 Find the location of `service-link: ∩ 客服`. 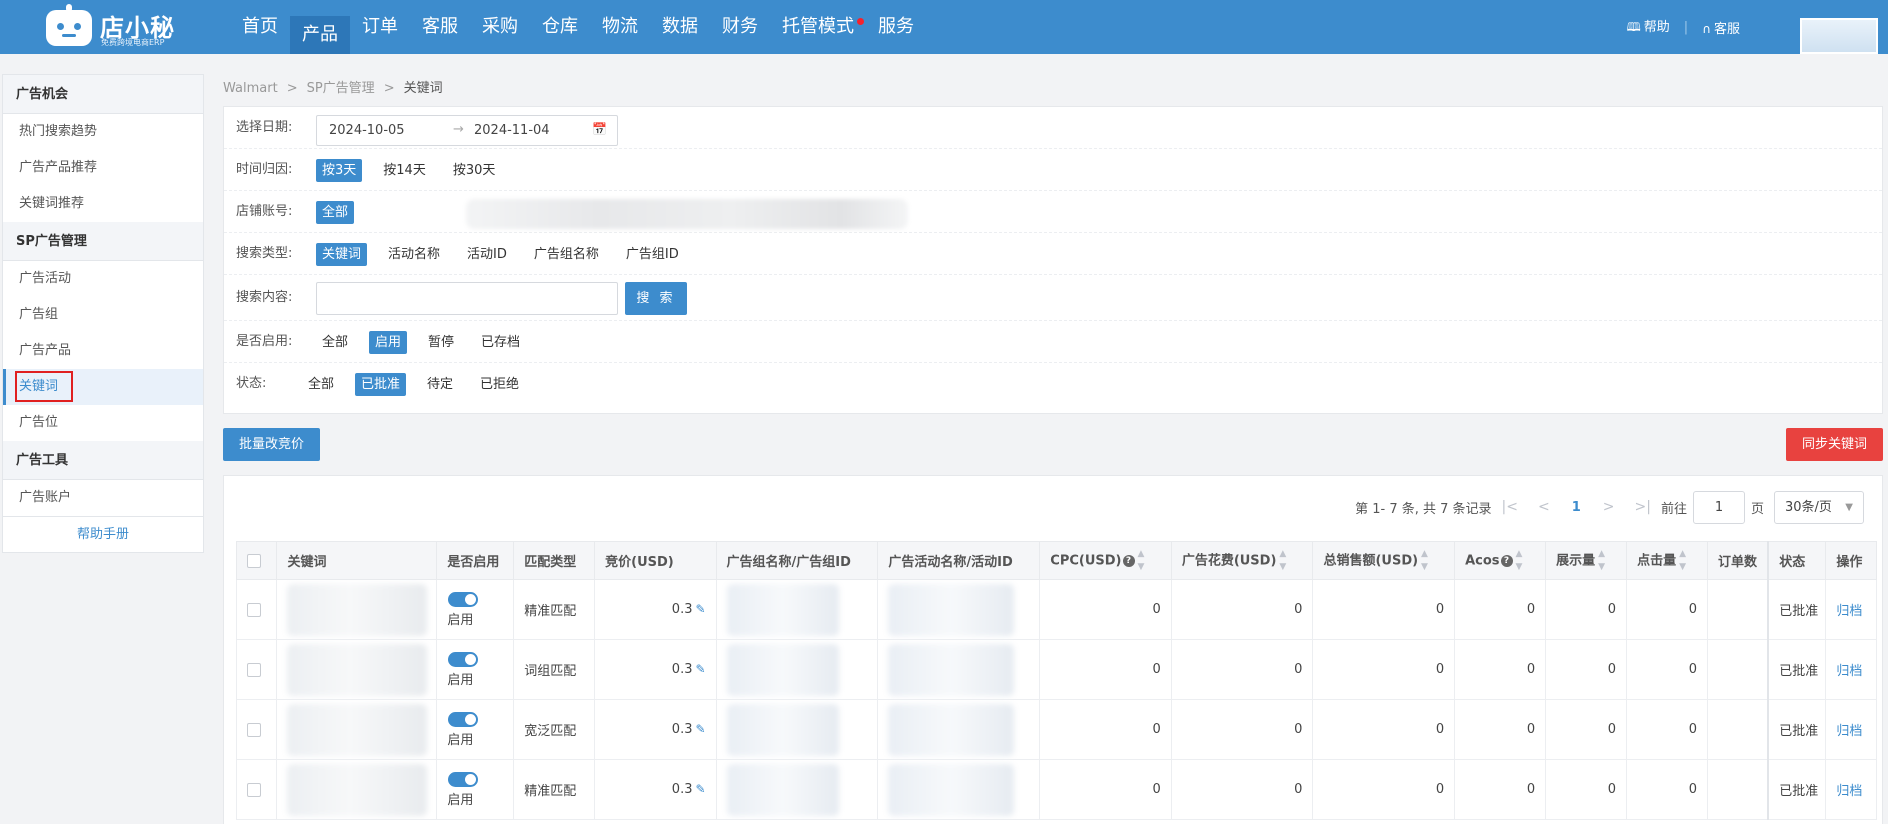

service-link: ∩ 客服 is located at coordinates (1721, 27).